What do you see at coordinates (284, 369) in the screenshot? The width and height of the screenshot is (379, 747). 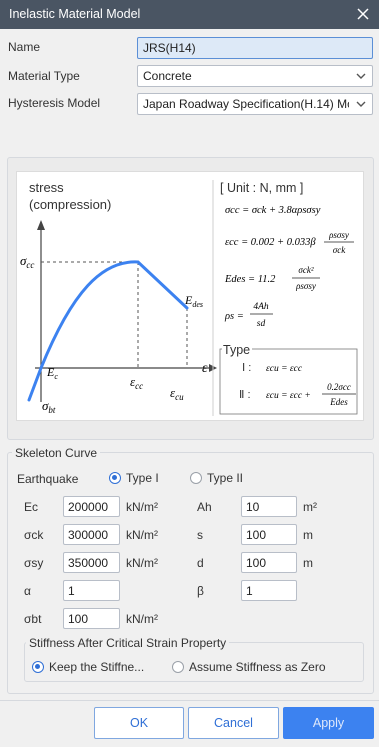 I see `type-1-eq: εcu = εcc` at bounding box center [284, 369].